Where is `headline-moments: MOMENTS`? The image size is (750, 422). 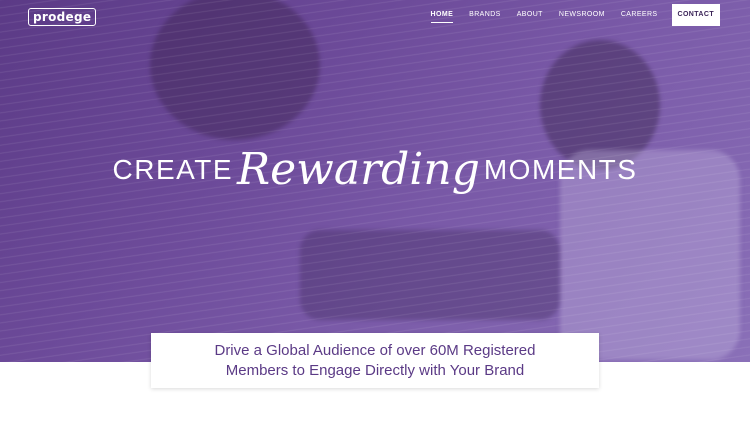
headline-moments: MOMENTS is located at coordinates (560, 169).